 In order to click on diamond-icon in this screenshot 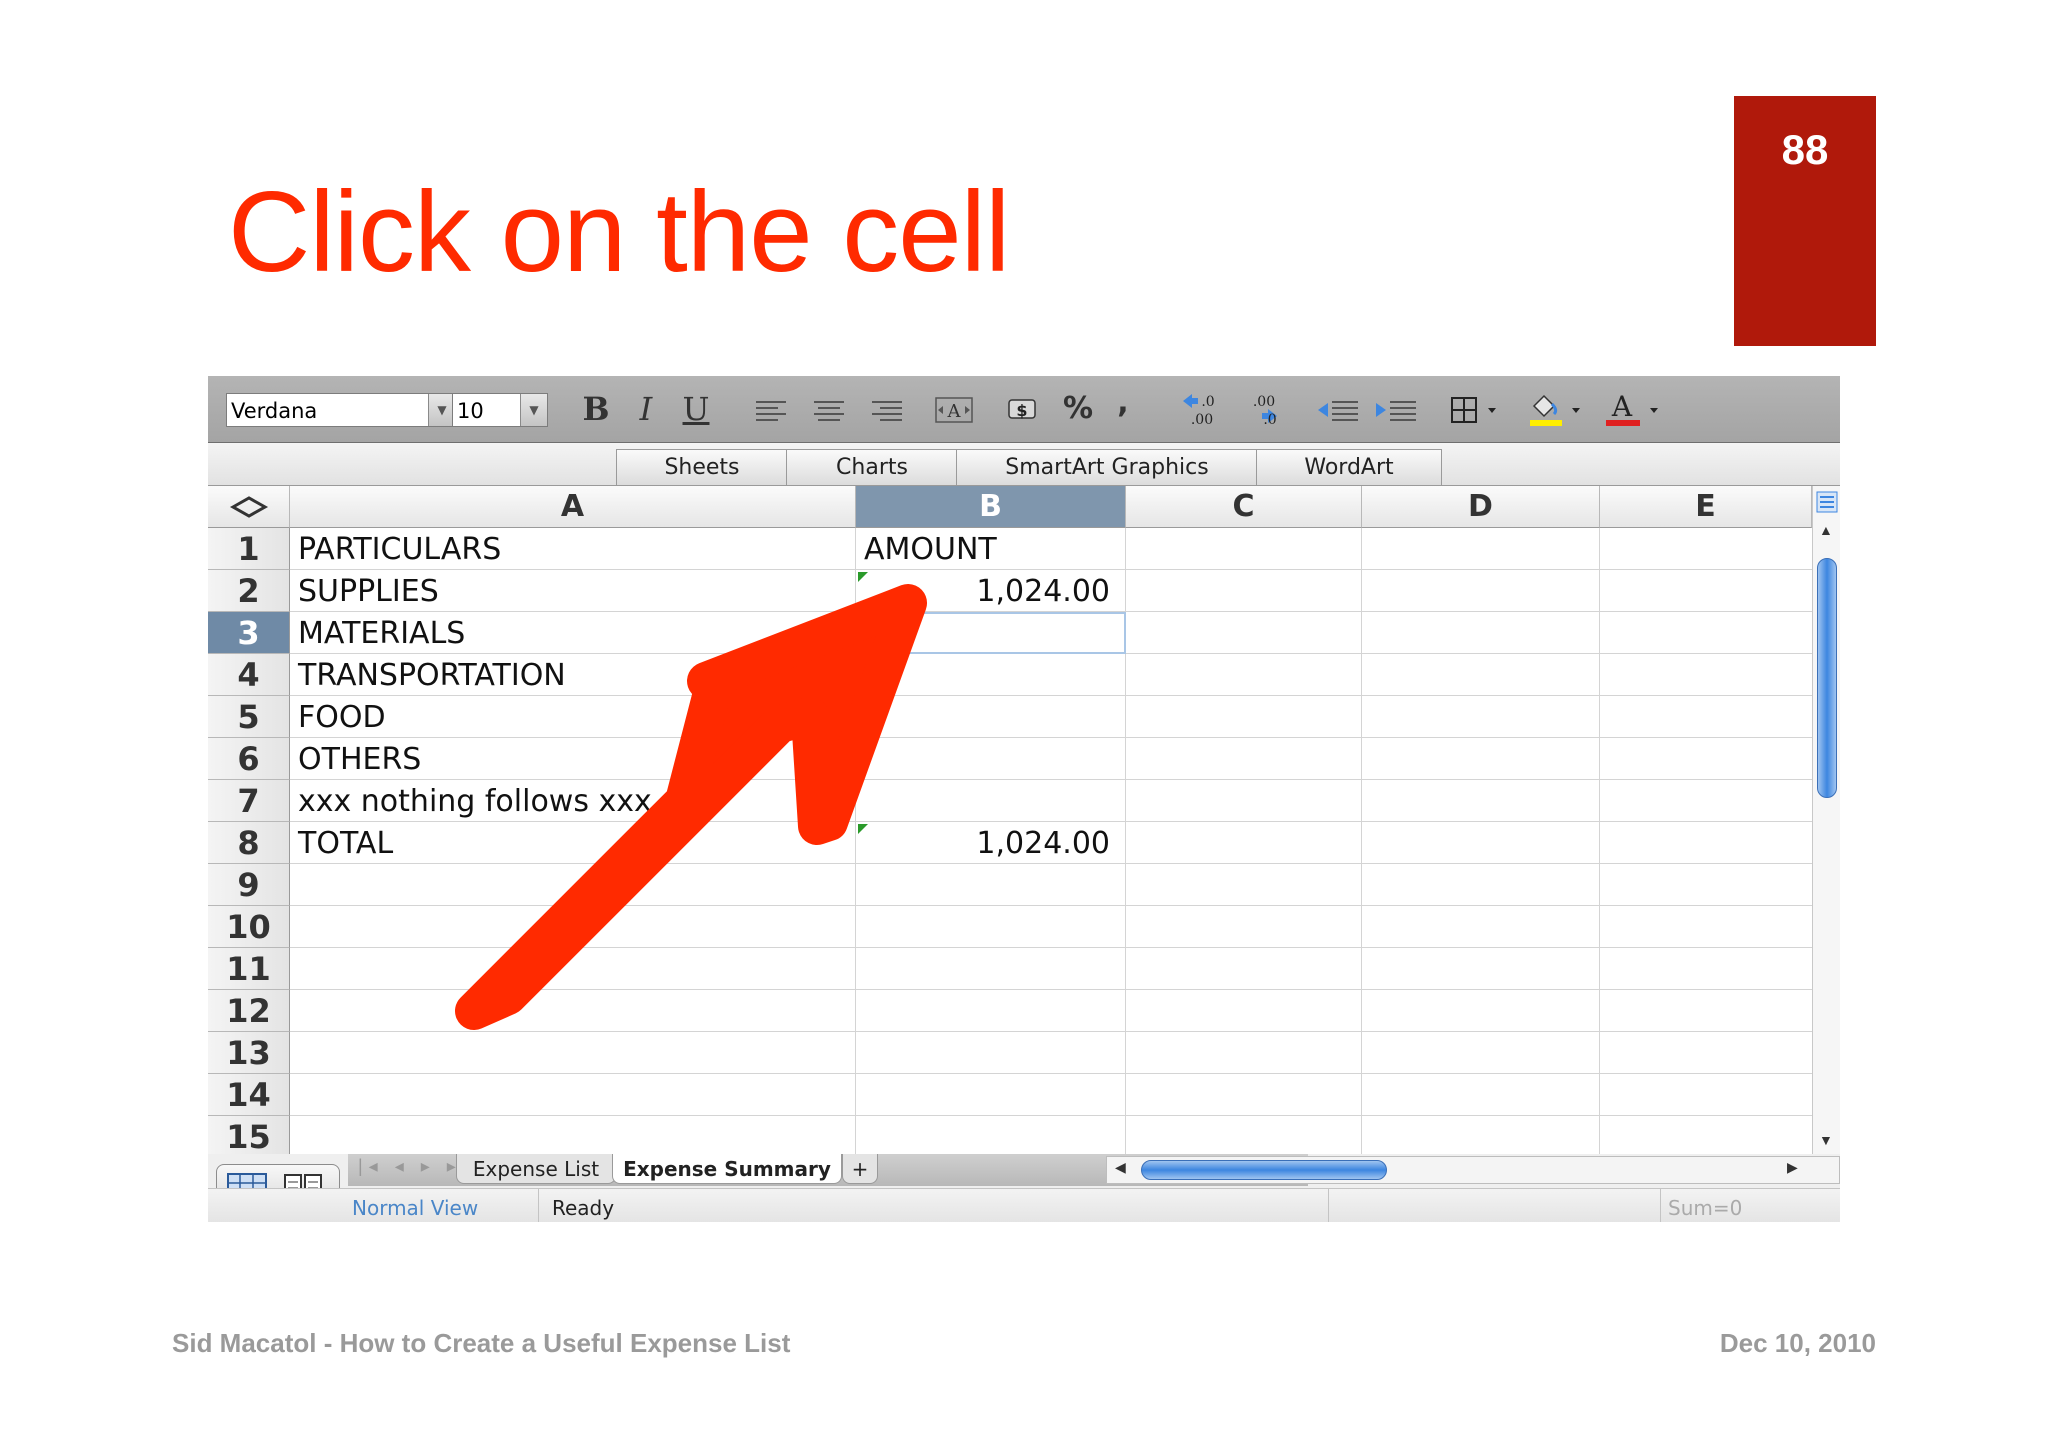, I will do `click(248, 507)`.